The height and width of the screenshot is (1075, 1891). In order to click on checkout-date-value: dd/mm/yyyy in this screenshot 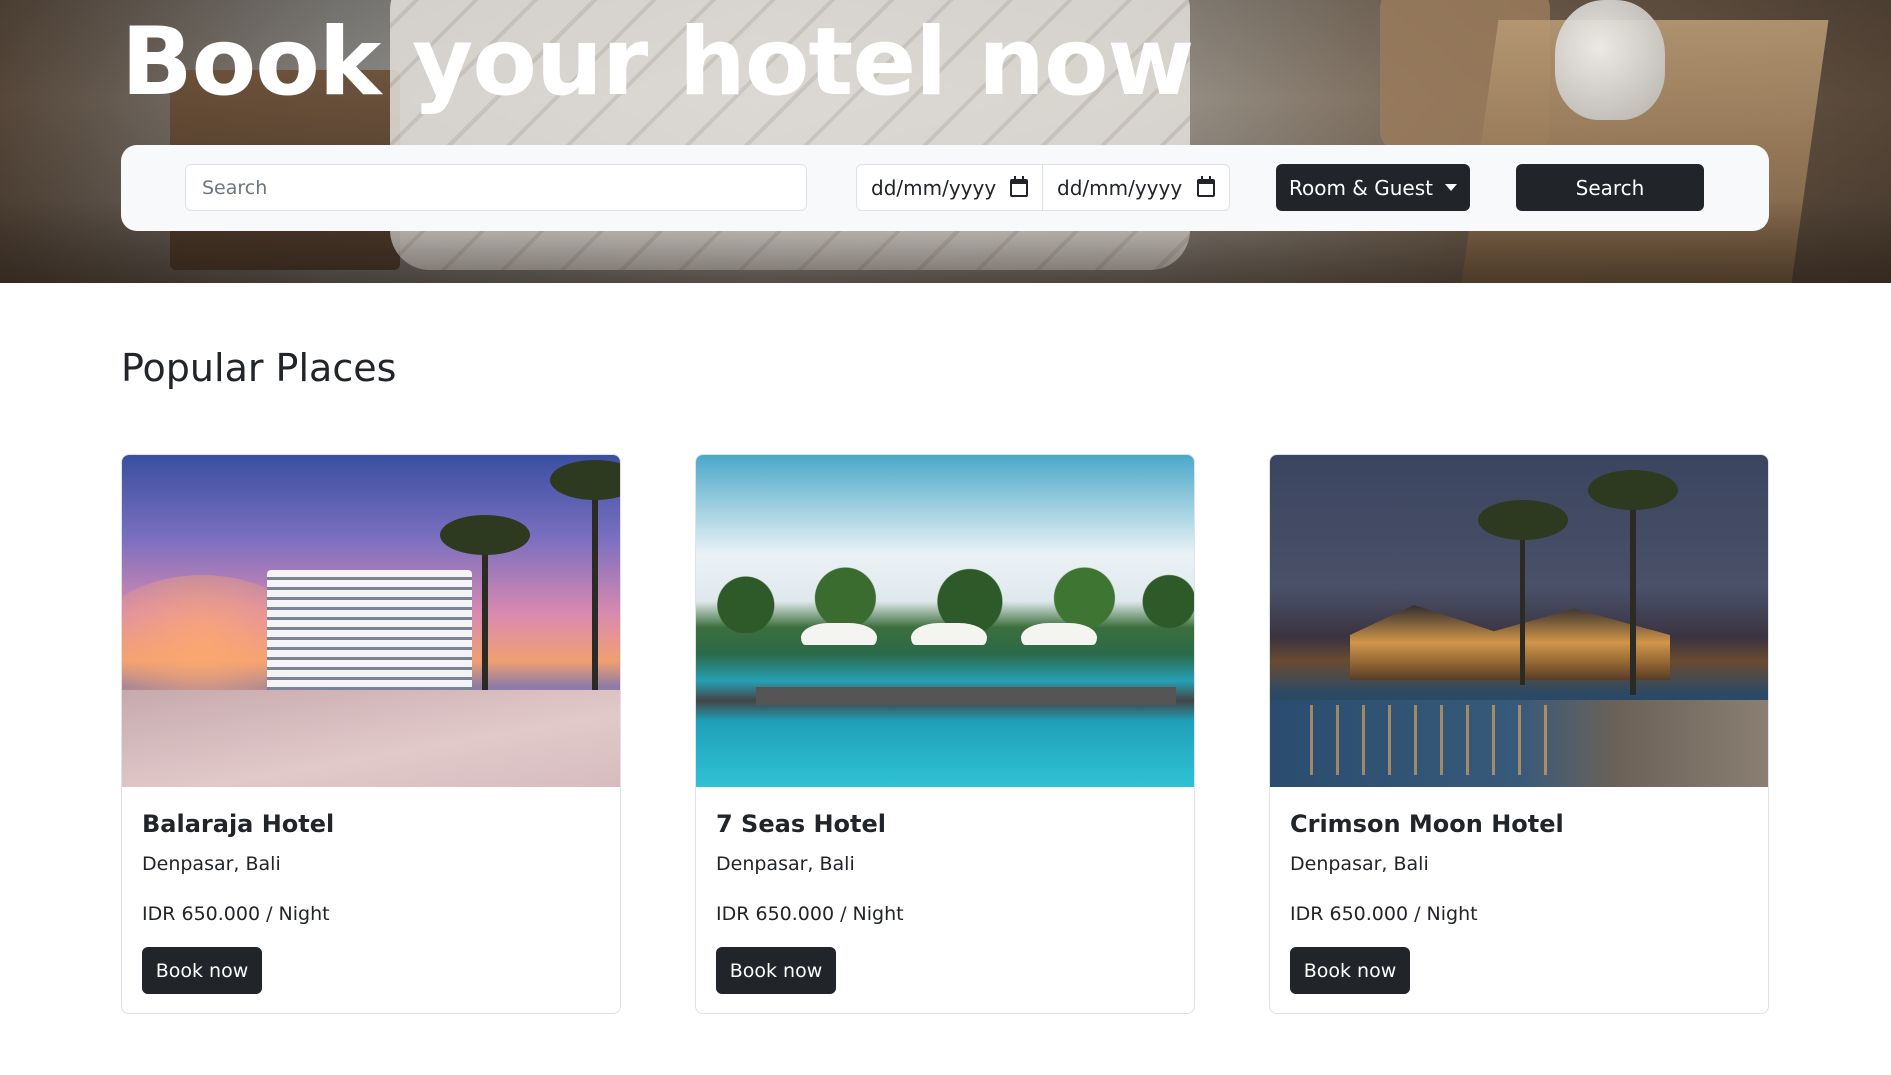, I will do `click(1120, 187)`.